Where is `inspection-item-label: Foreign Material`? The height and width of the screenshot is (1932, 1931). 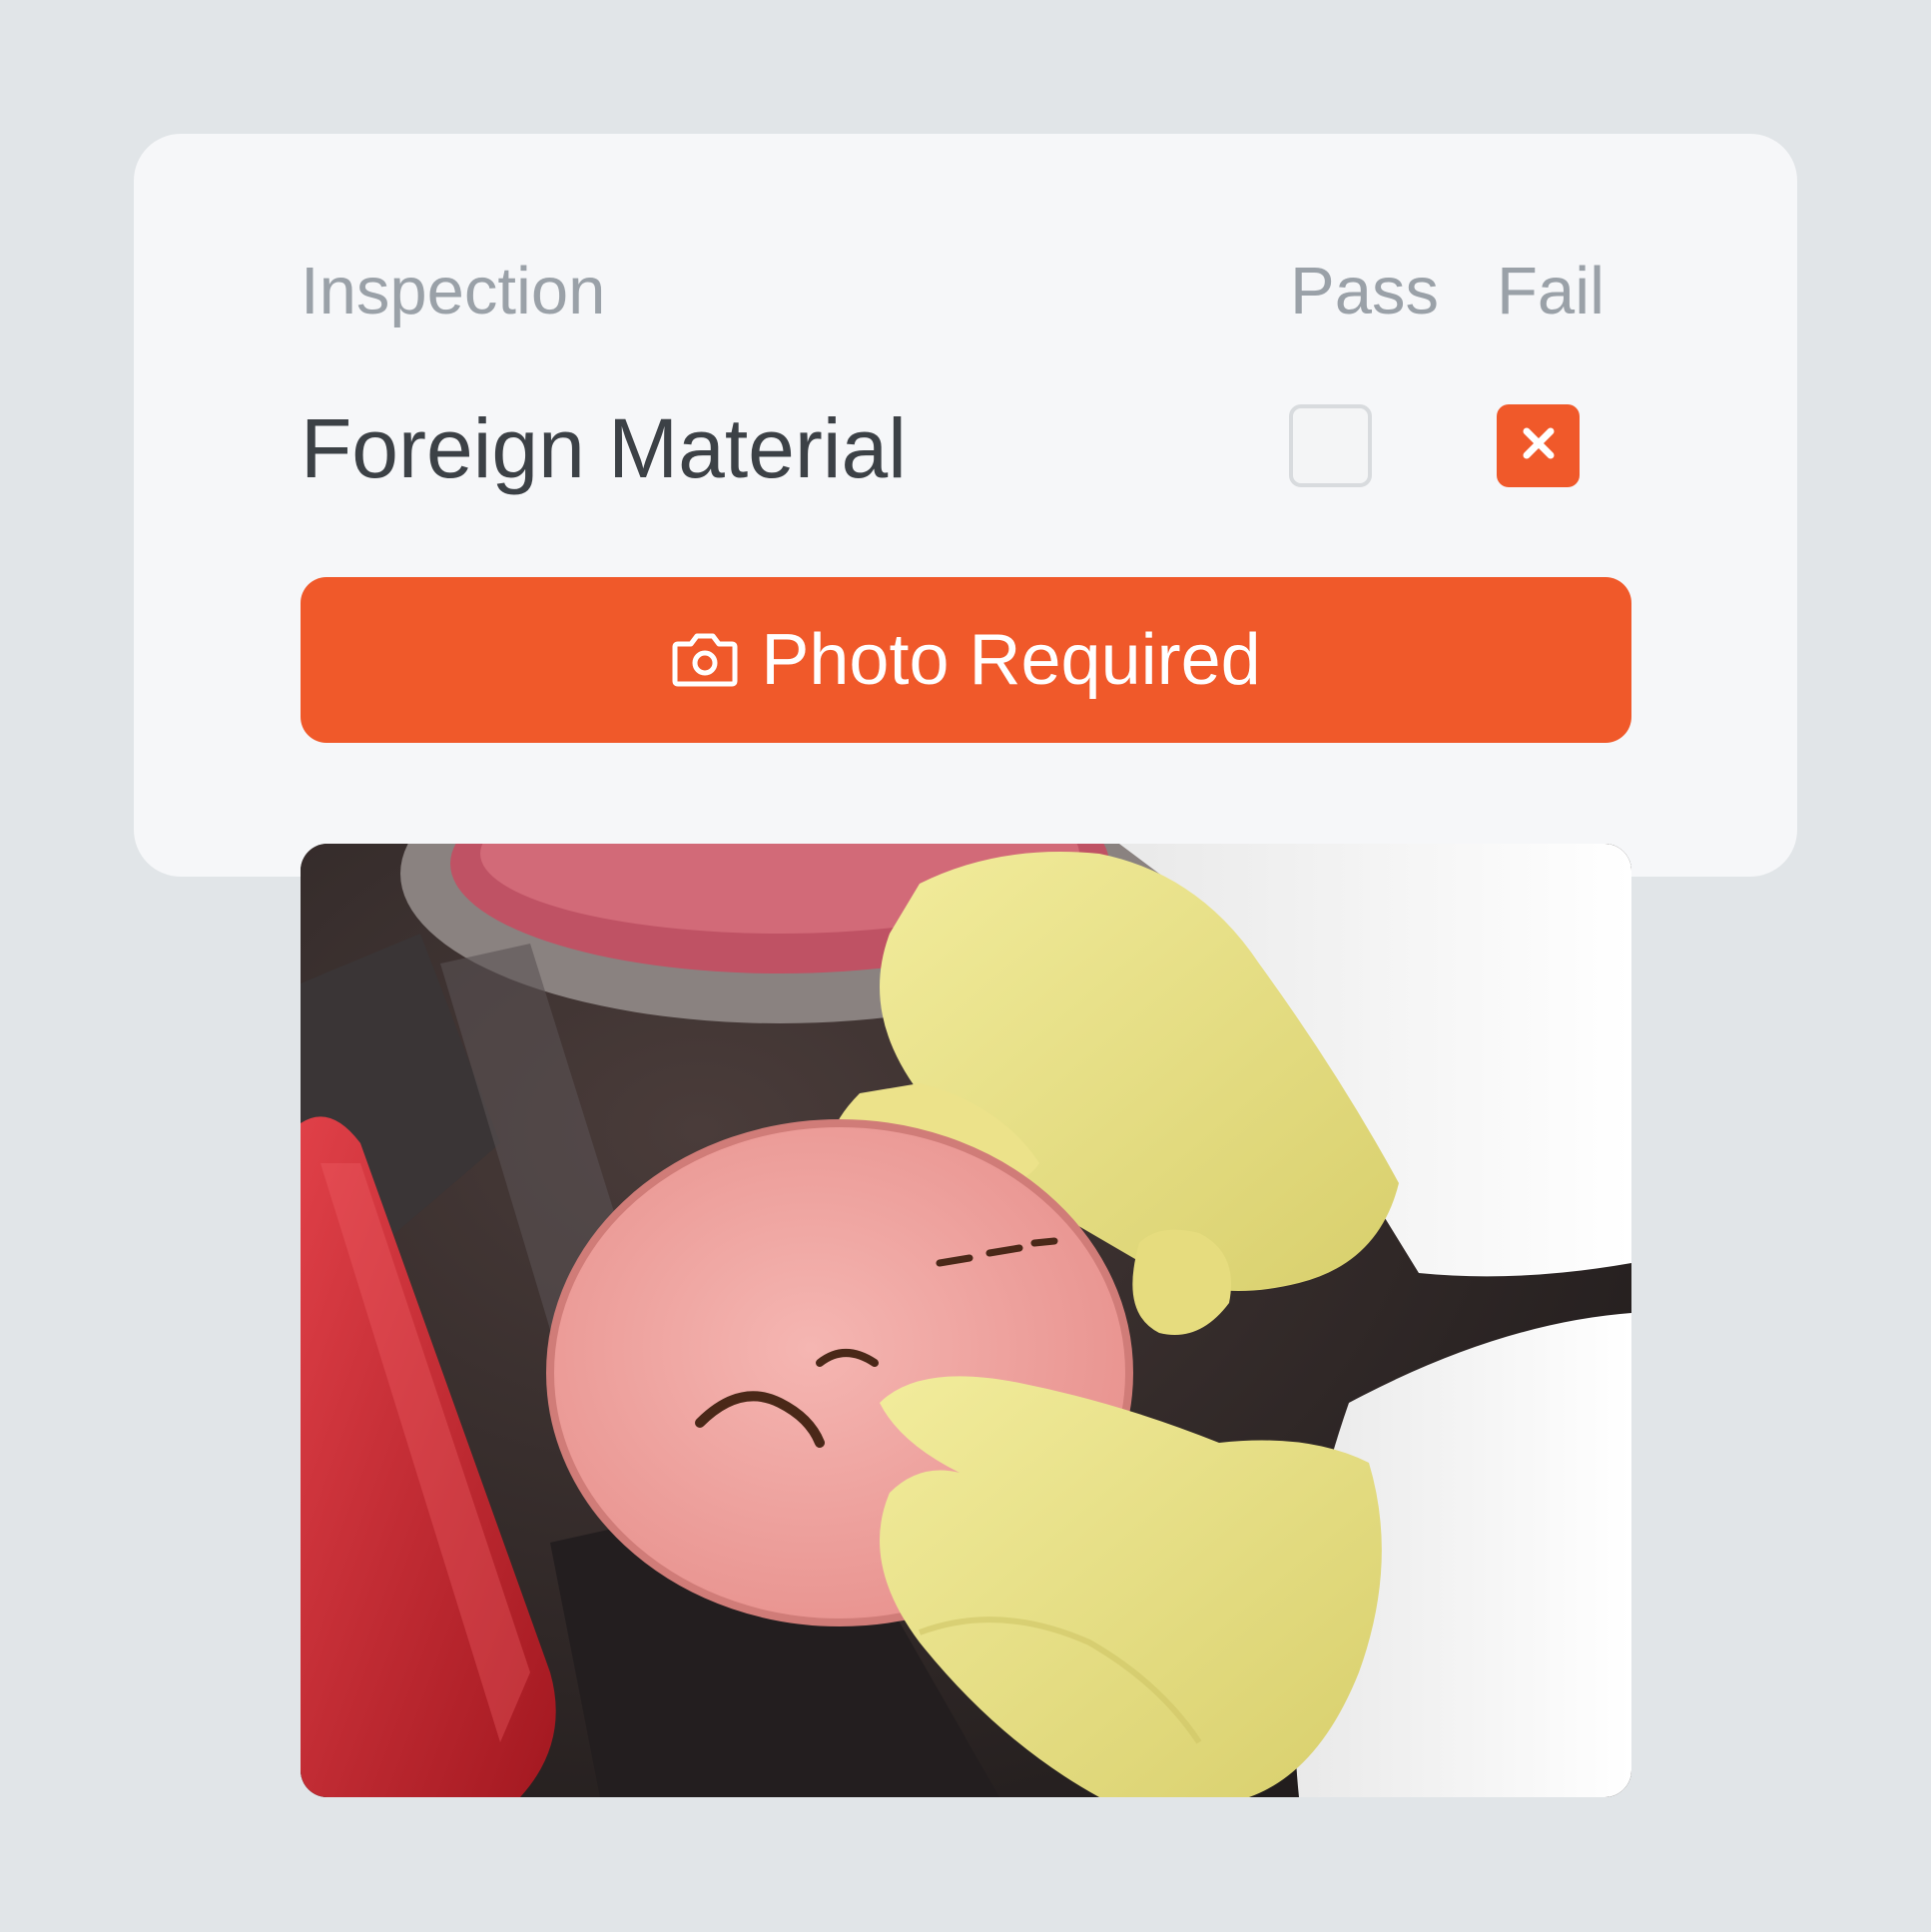
inspection-item-label: Foreign Material is located at coordinates (604, 448).